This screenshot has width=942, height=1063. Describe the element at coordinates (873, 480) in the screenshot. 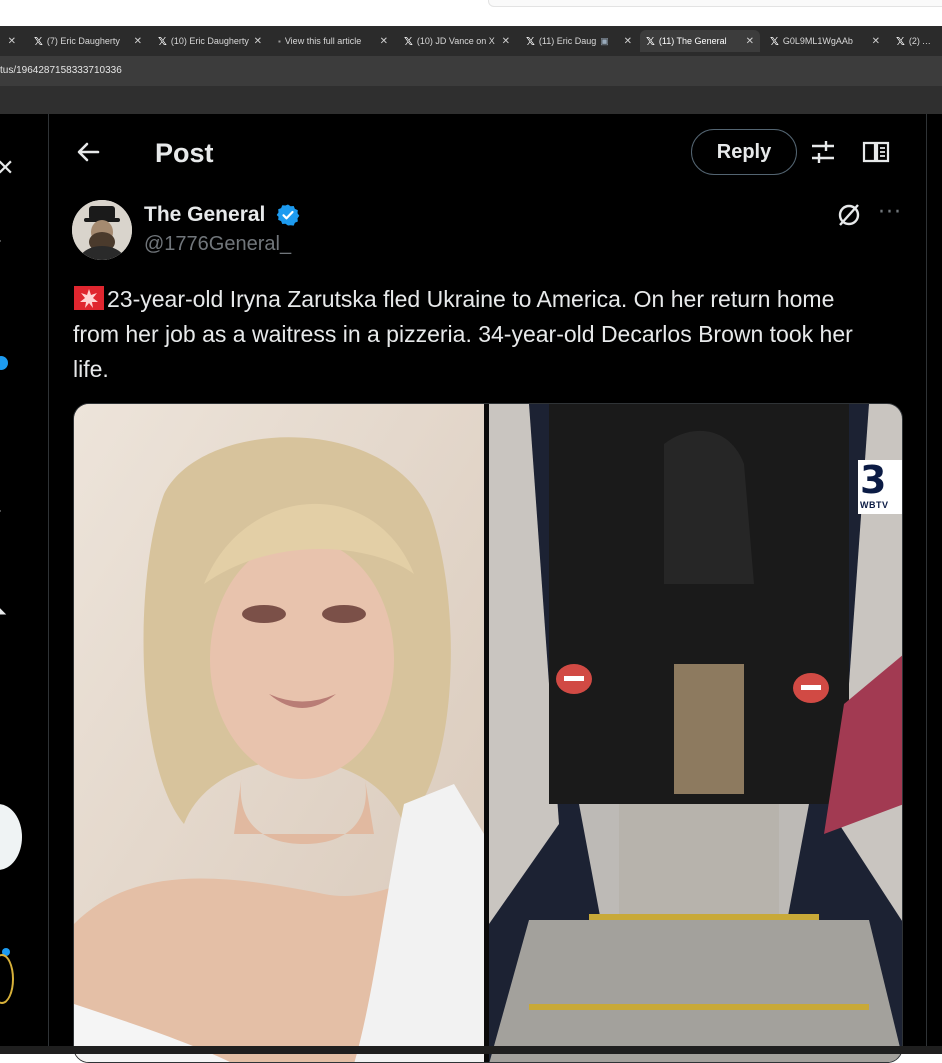

I see `wbtv-mark: 3` at that location.